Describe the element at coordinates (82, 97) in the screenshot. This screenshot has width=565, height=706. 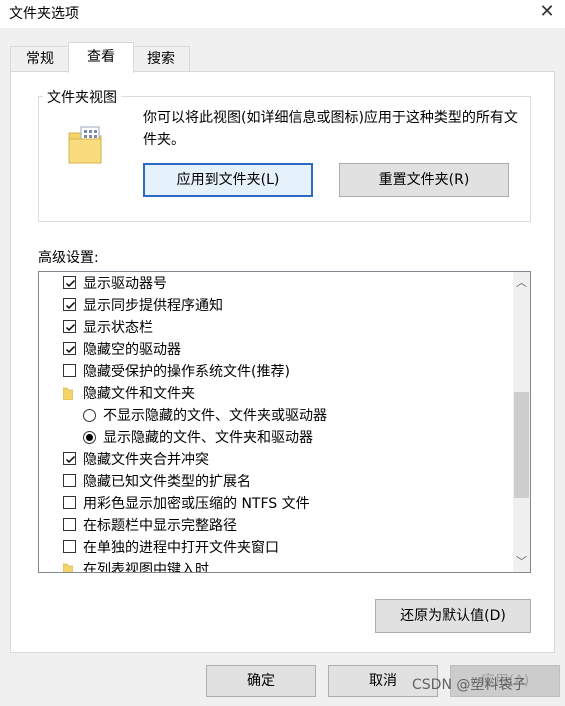
I see `folder-views-legend: 文件夹视图` at that location.